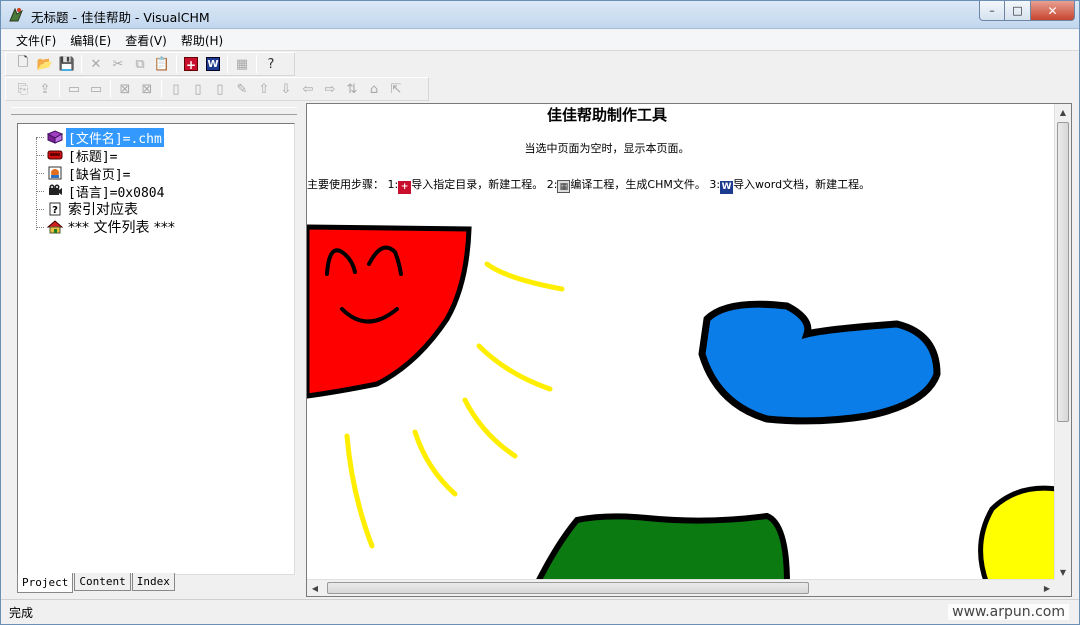  I want to click on cut-icon: ✂, so click(118, 64).